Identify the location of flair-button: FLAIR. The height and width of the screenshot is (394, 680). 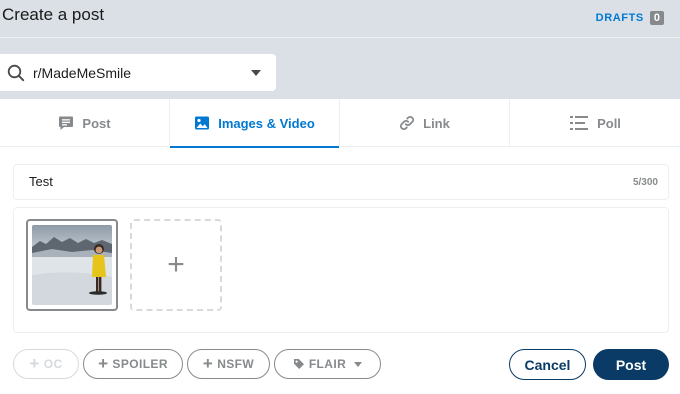
(327, 364).